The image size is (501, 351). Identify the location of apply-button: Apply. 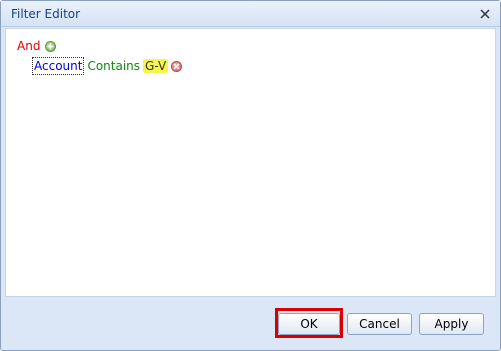
(451, 324).